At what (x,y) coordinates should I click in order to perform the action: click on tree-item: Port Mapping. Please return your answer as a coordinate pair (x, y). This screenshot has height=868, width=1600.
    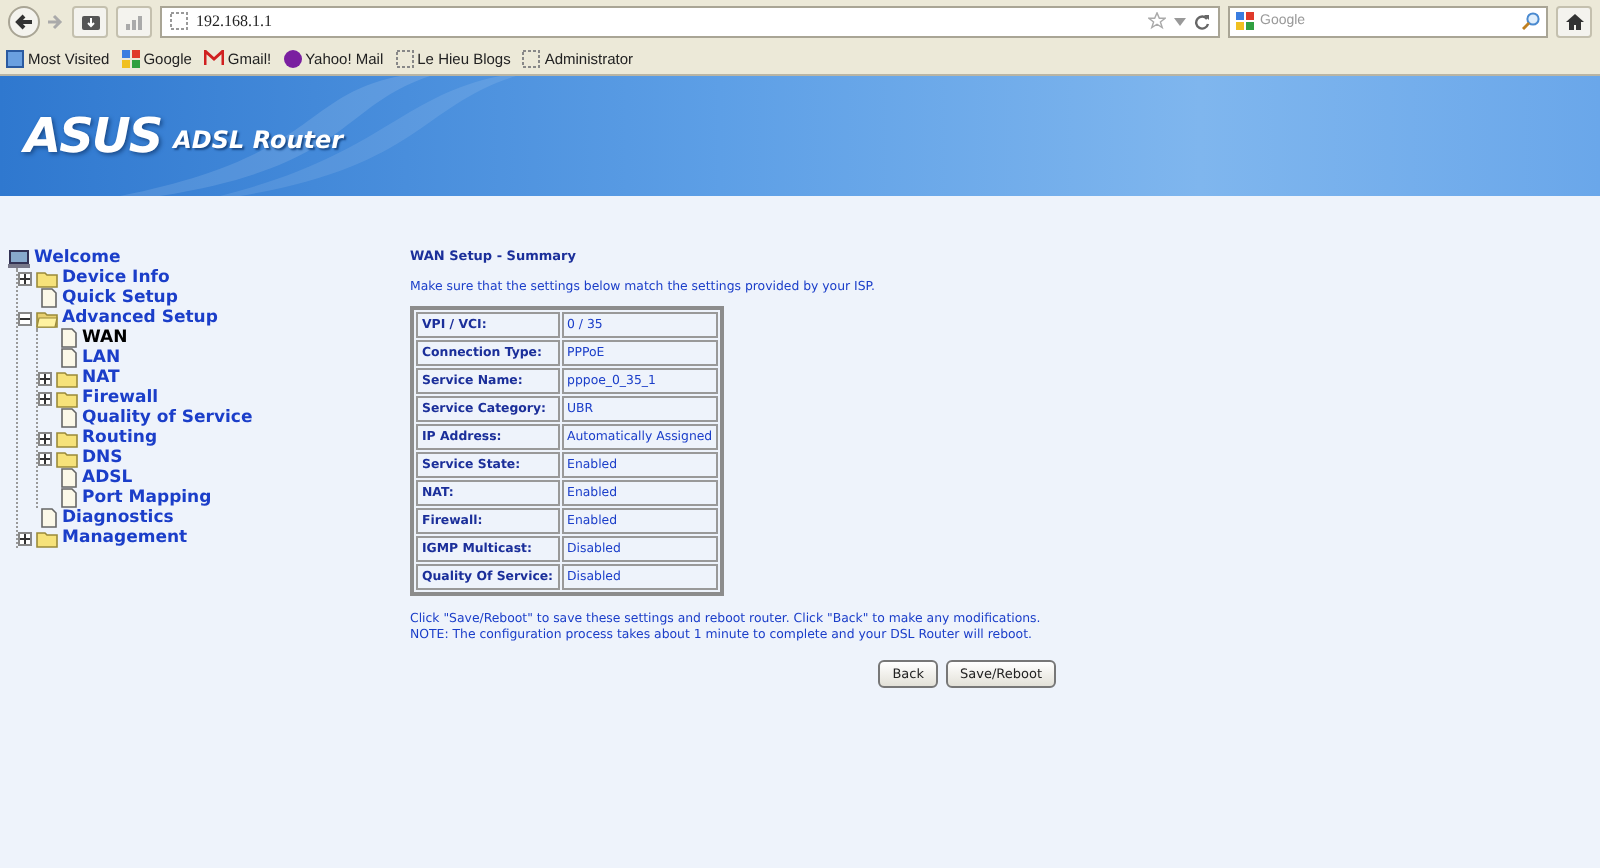
    Looking at the image, I should click on (147, 498).